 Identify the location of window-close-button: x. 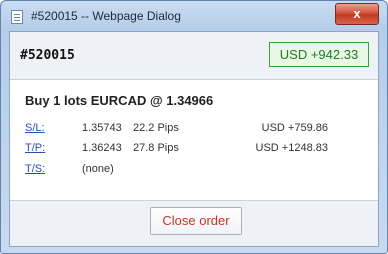
(357, 14).